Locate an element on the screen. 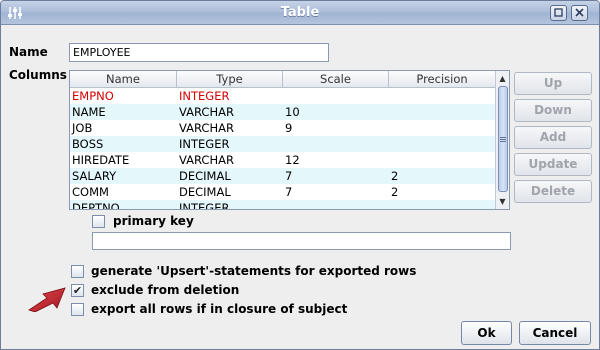  upsert-checkbox is located at coordinates (77, 271).